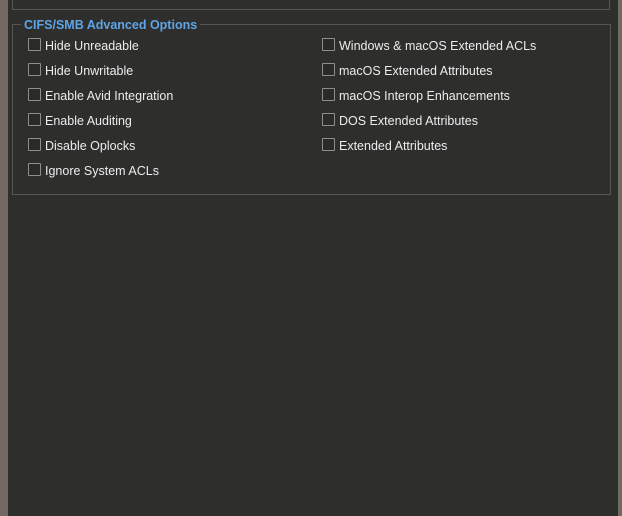  Describe the element at coordinates (311, 5) in the screenshot. I see `previous-section-border` at that location.